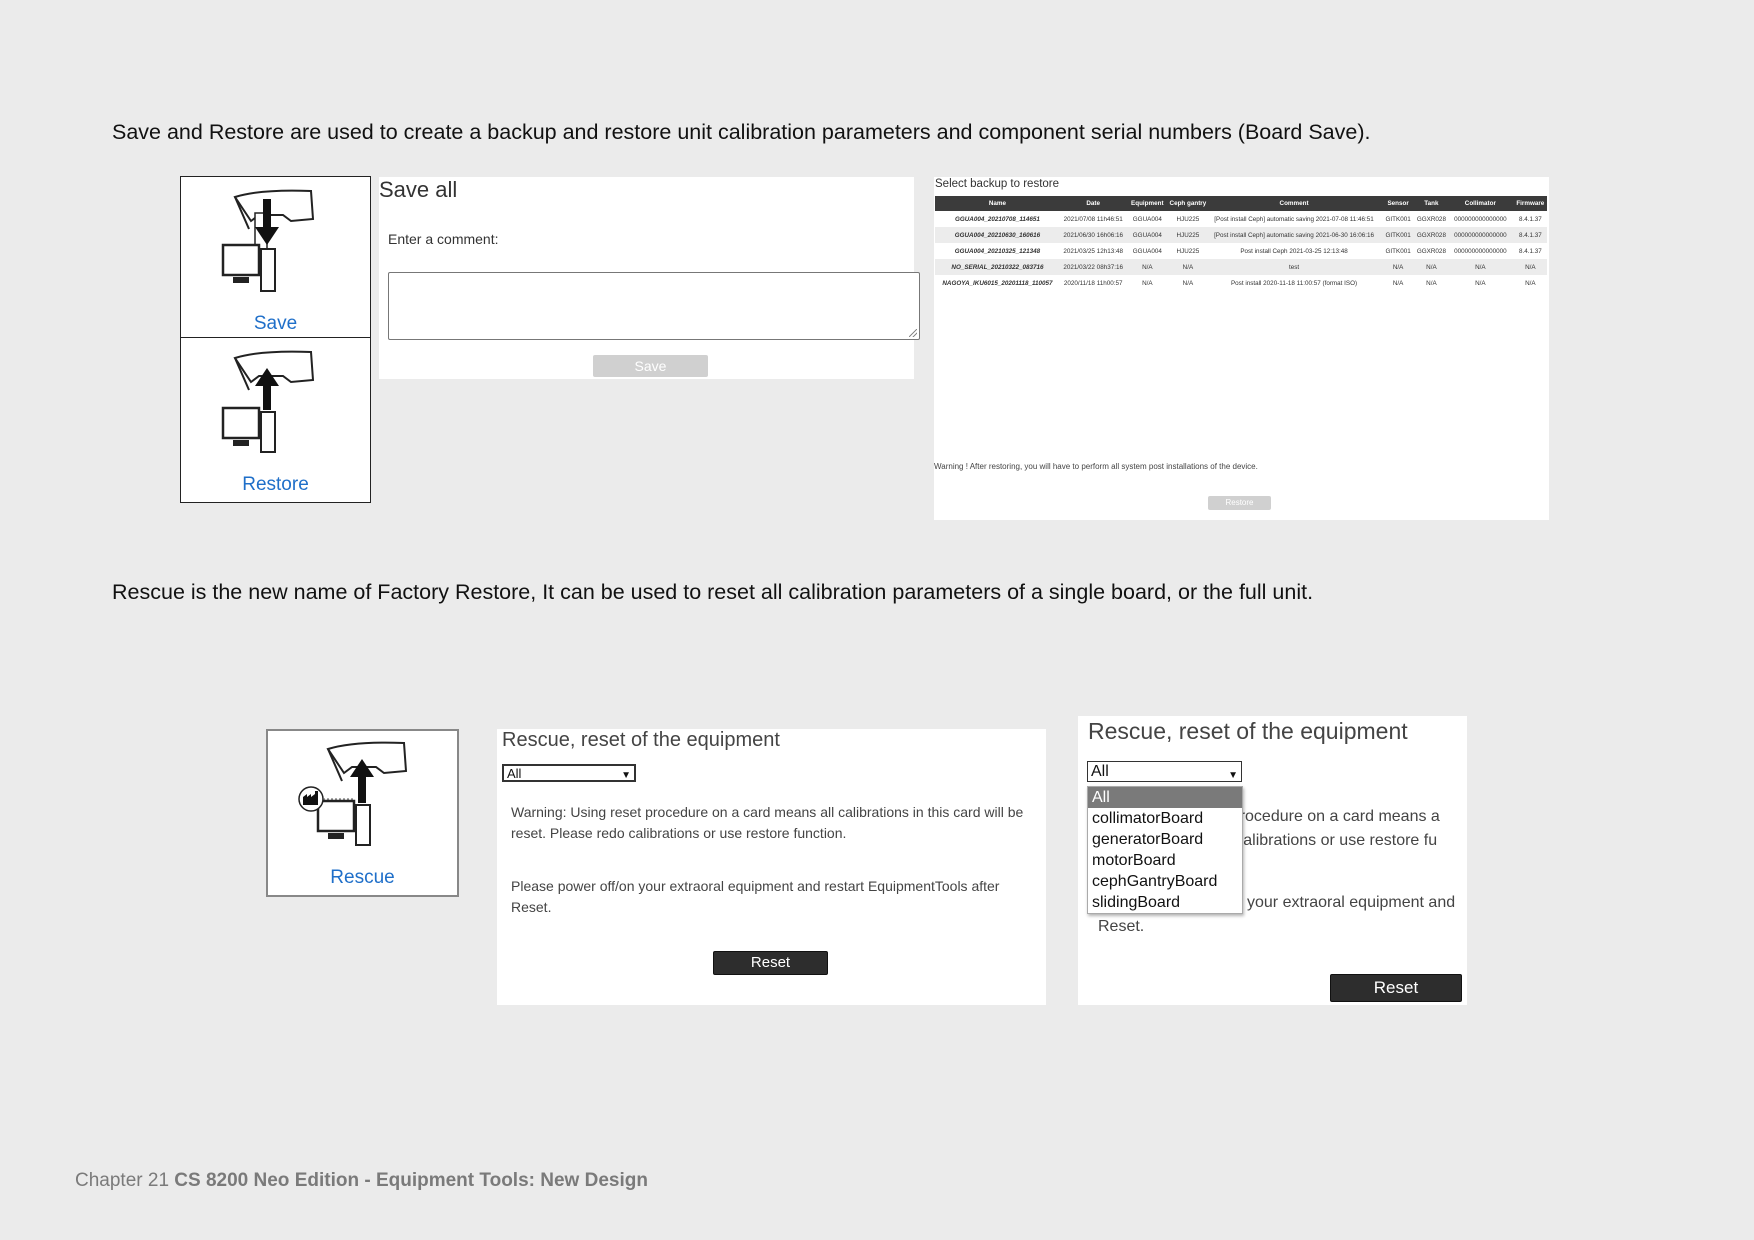  I want to click on column-header: Sensor, so click(1398, 203).